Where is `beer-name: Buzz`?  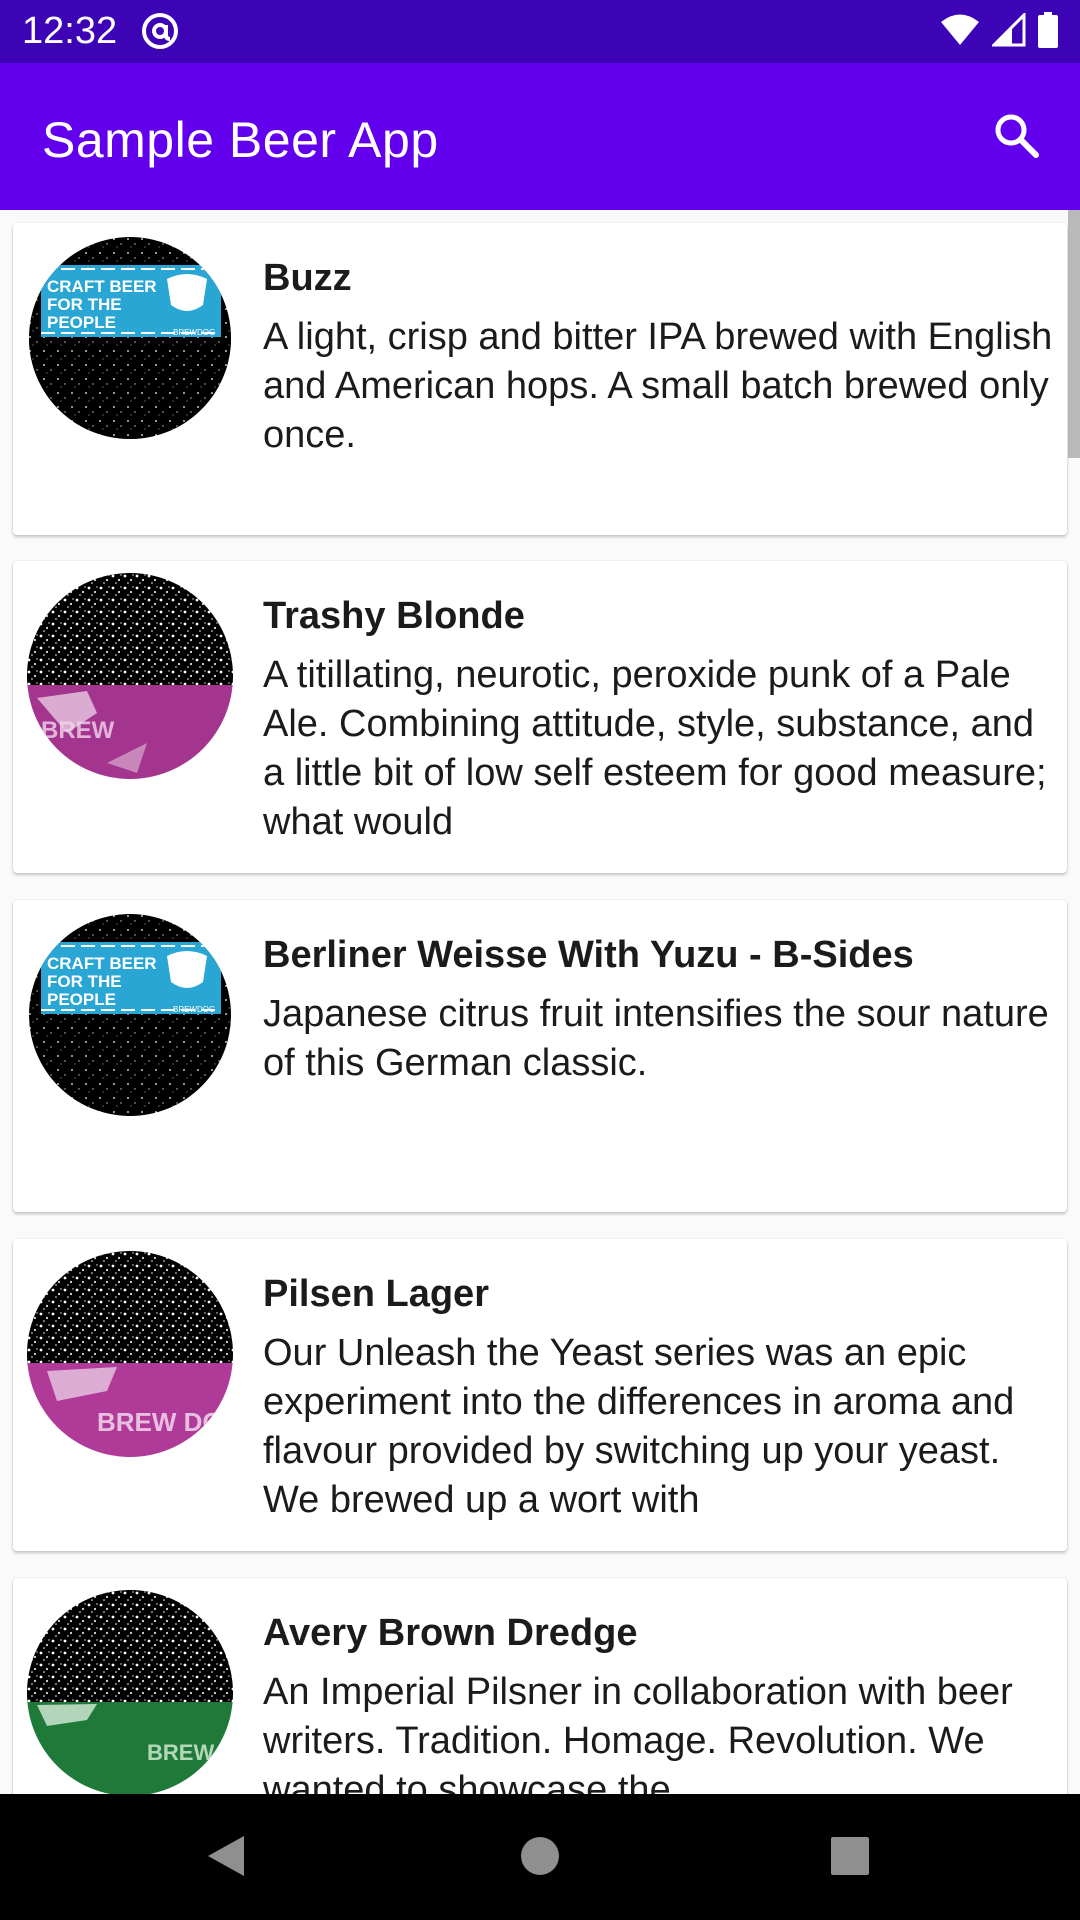
beer-name: Buzz is located at coordinates (307, 278).